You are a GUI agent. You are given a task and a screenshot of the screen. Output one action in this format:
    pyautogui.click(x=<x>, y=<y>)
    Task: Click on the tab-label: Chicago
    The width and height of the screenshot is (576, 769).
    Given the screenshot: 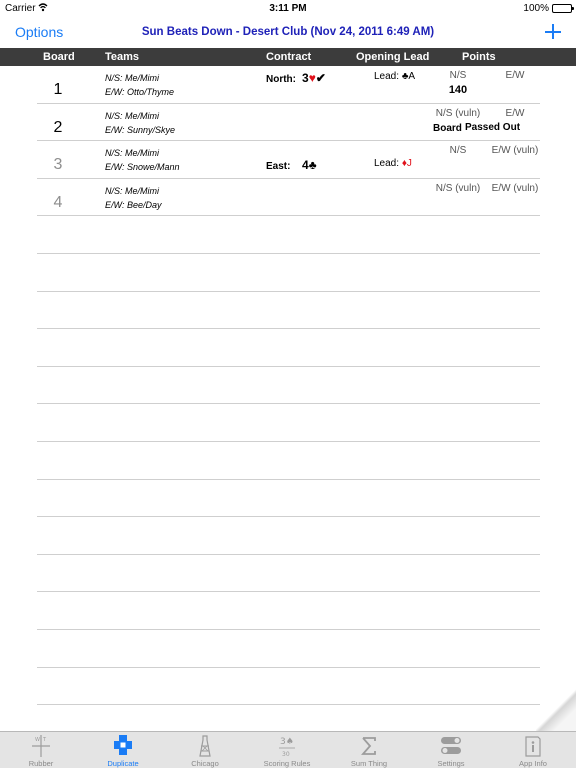 What is the action you would take?
    pyautogui.click(x=205, y=763)
    